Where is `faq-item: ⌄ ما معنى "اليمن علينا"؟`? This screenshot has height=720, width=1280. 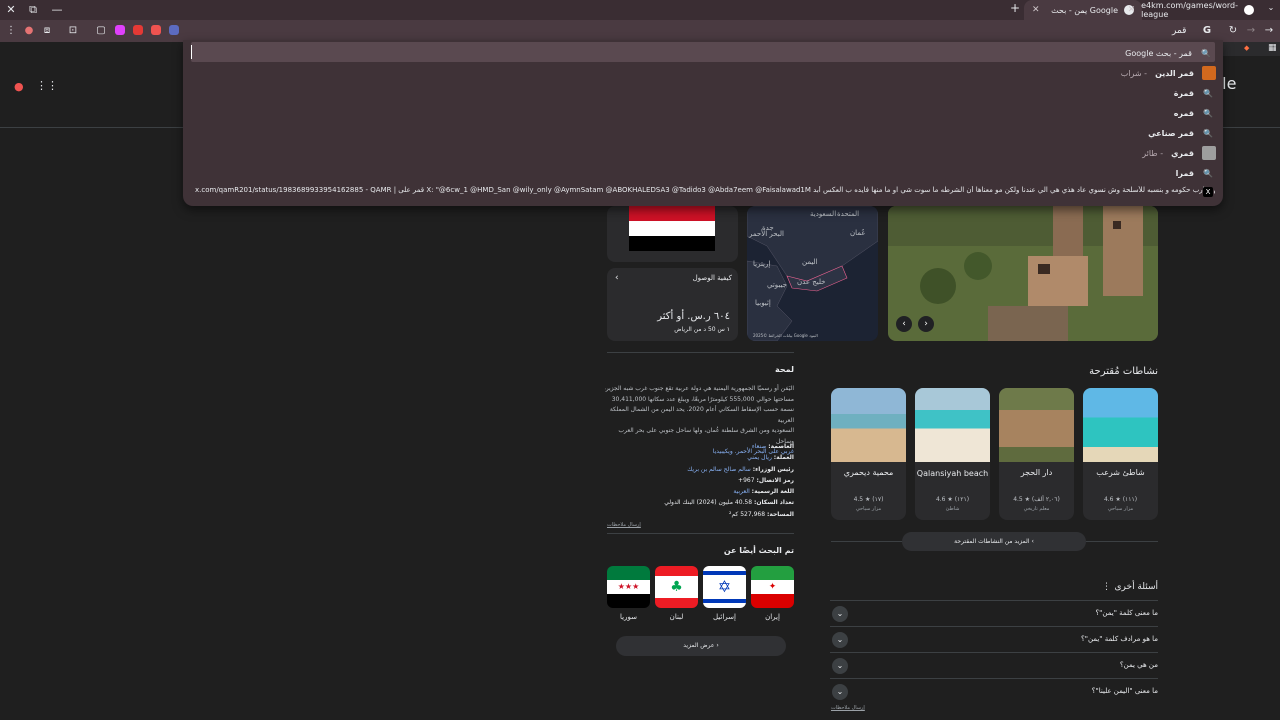
faq-item: ⌄ ما معنى "اليمن علينا"؟ is located at coordinates (994, 691).